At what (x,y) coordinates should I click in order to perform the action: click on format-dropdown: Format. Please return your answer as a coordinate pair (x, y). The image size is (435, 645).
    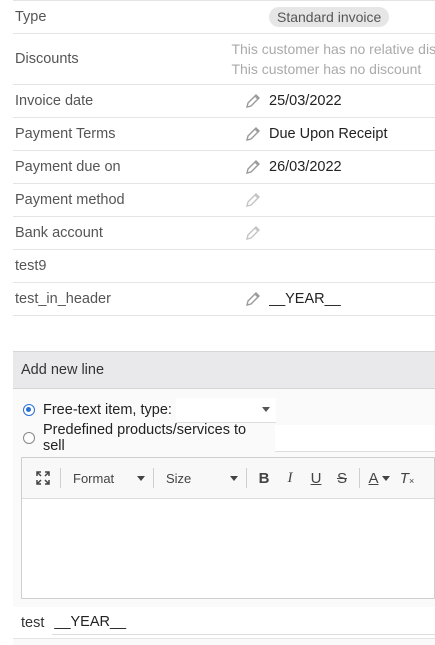
    Looking at the image, I should click on (107, 478).